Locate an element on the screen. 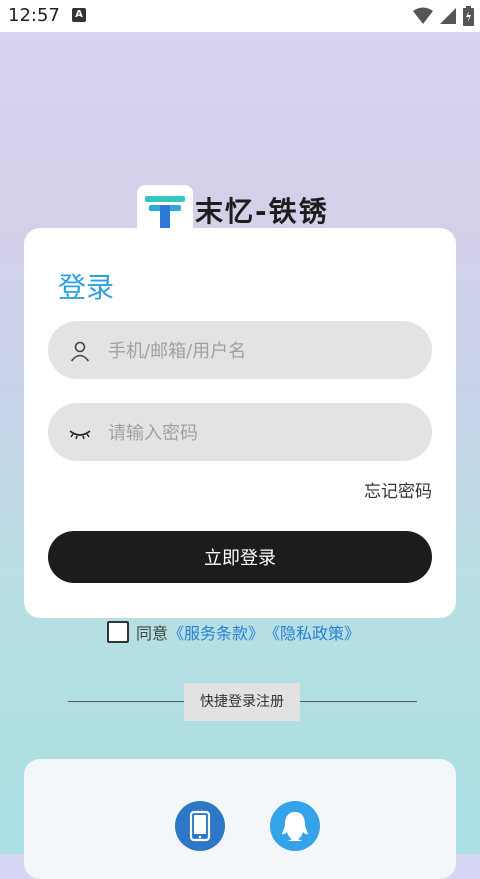  forgot-password-link: 忘记密码 is located at coordinates (398, 489).